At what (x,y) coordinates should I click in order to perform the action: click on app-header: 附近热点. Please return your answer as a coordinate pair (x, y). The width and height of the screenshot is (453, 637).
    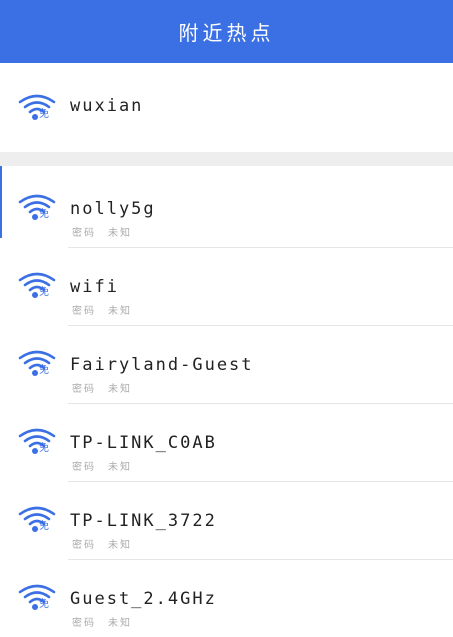
    Looking at the image, I should click on (226, 31).